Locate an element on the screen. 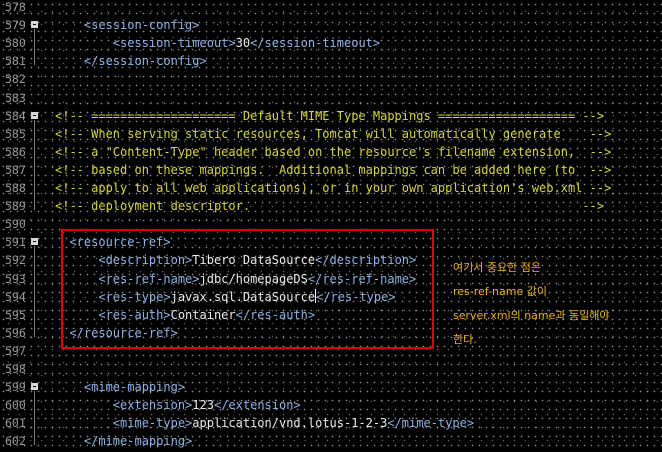 This screenshot has width=662, height=452. line-number: 585 is located at coordinates (15, 133).